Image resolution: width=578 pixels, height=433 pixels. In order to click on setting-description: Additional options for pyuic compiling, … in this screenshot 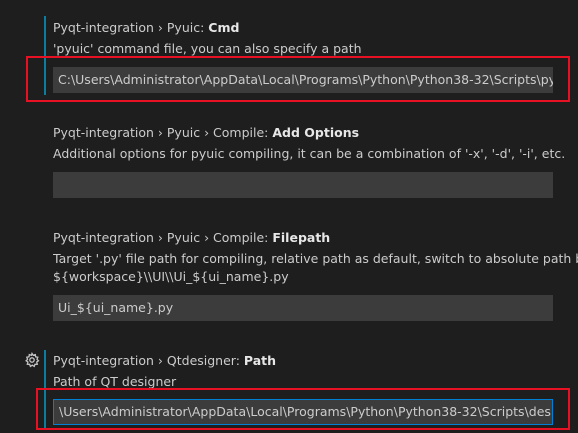, I will do `click(309, 153)`.